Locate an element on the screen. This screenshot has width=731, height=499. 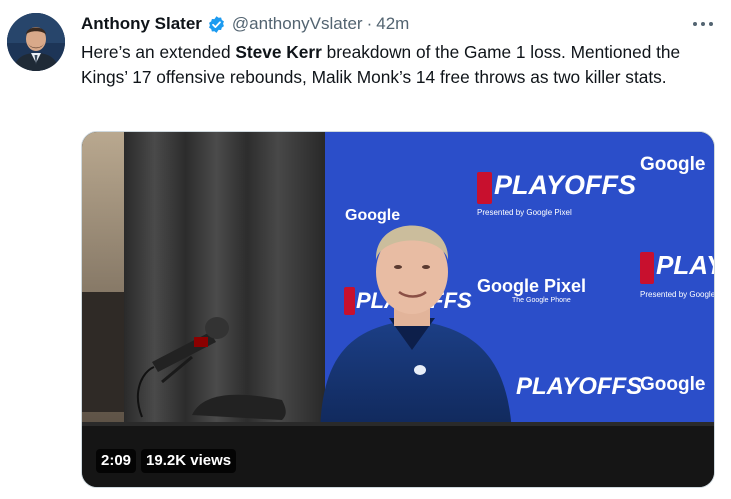
google-logo-top-right: Google is located at coordinates (672, 164).